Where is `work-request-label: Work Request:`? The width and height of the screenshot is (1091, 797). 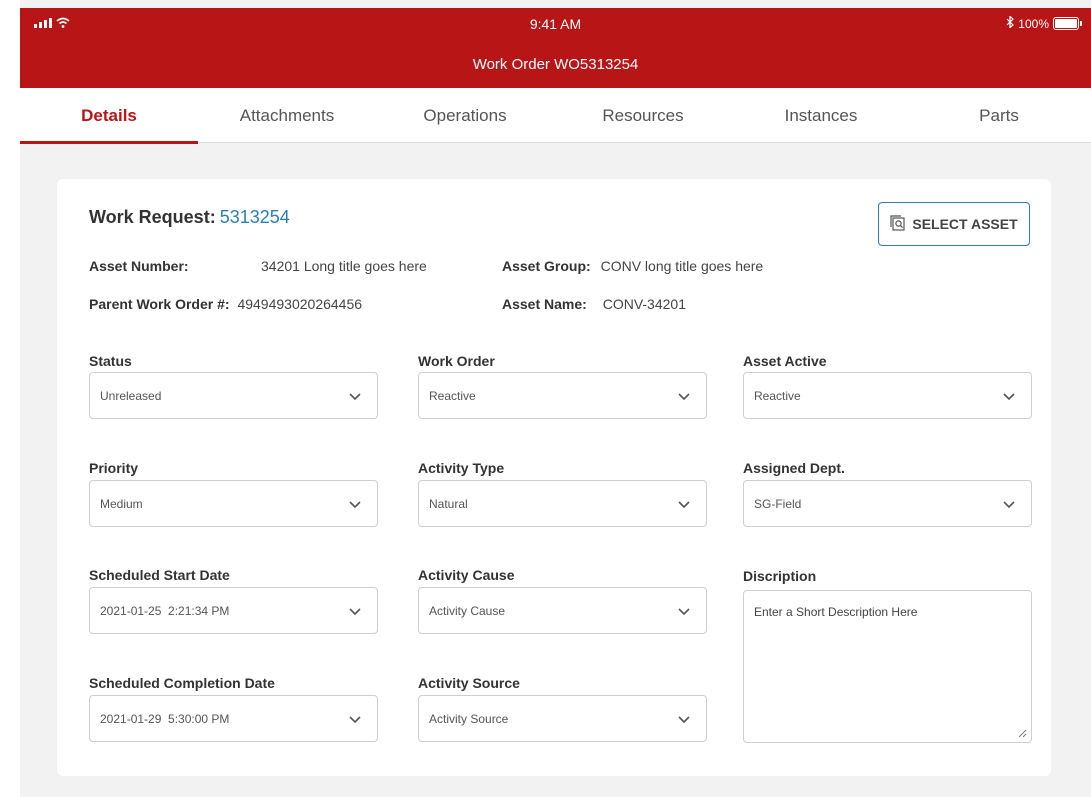 work-request-label: Work Request: is located at coordinates (152, 217).